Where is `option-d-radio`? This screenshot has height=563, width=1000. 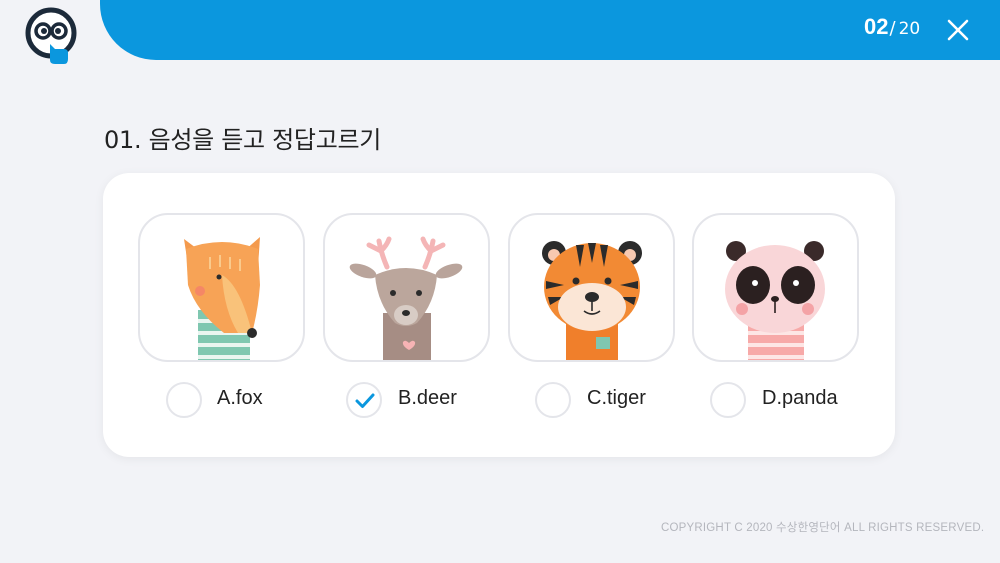 option-d-radio is located at coordinates (728, 400).